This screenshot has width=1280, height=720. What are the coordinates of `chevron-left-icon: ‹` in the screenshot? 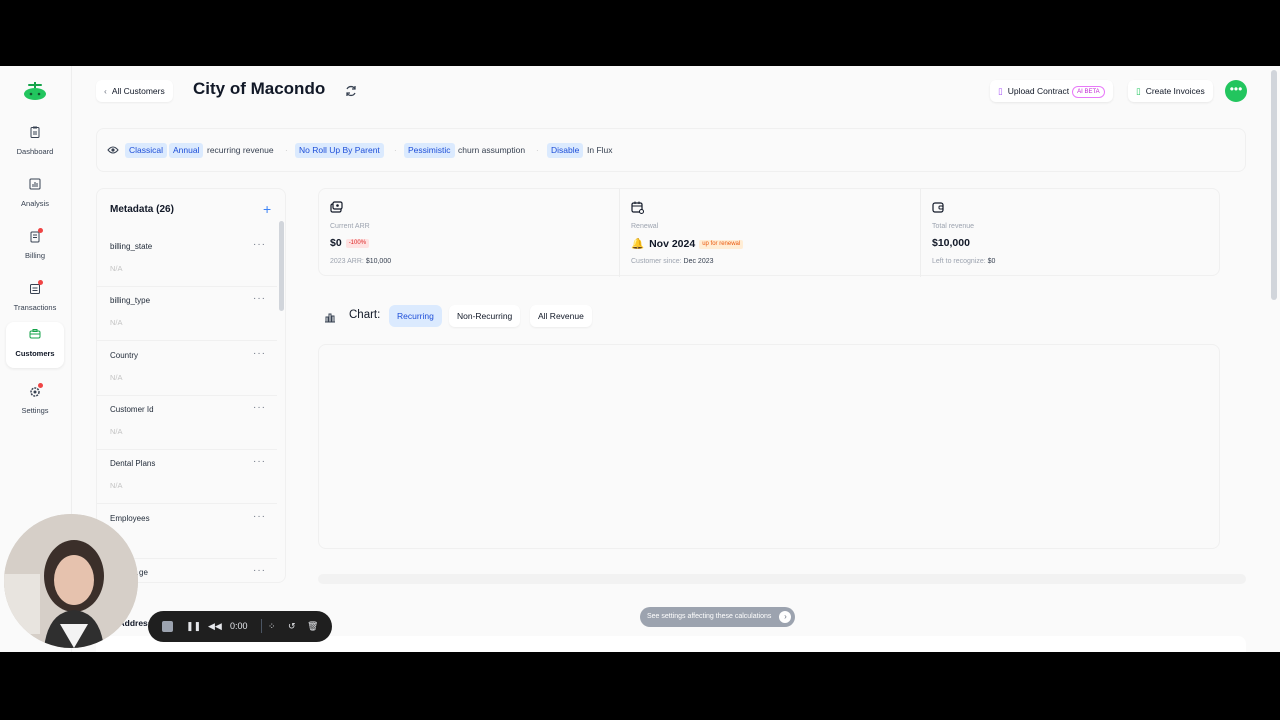 It's located at (105, 91).